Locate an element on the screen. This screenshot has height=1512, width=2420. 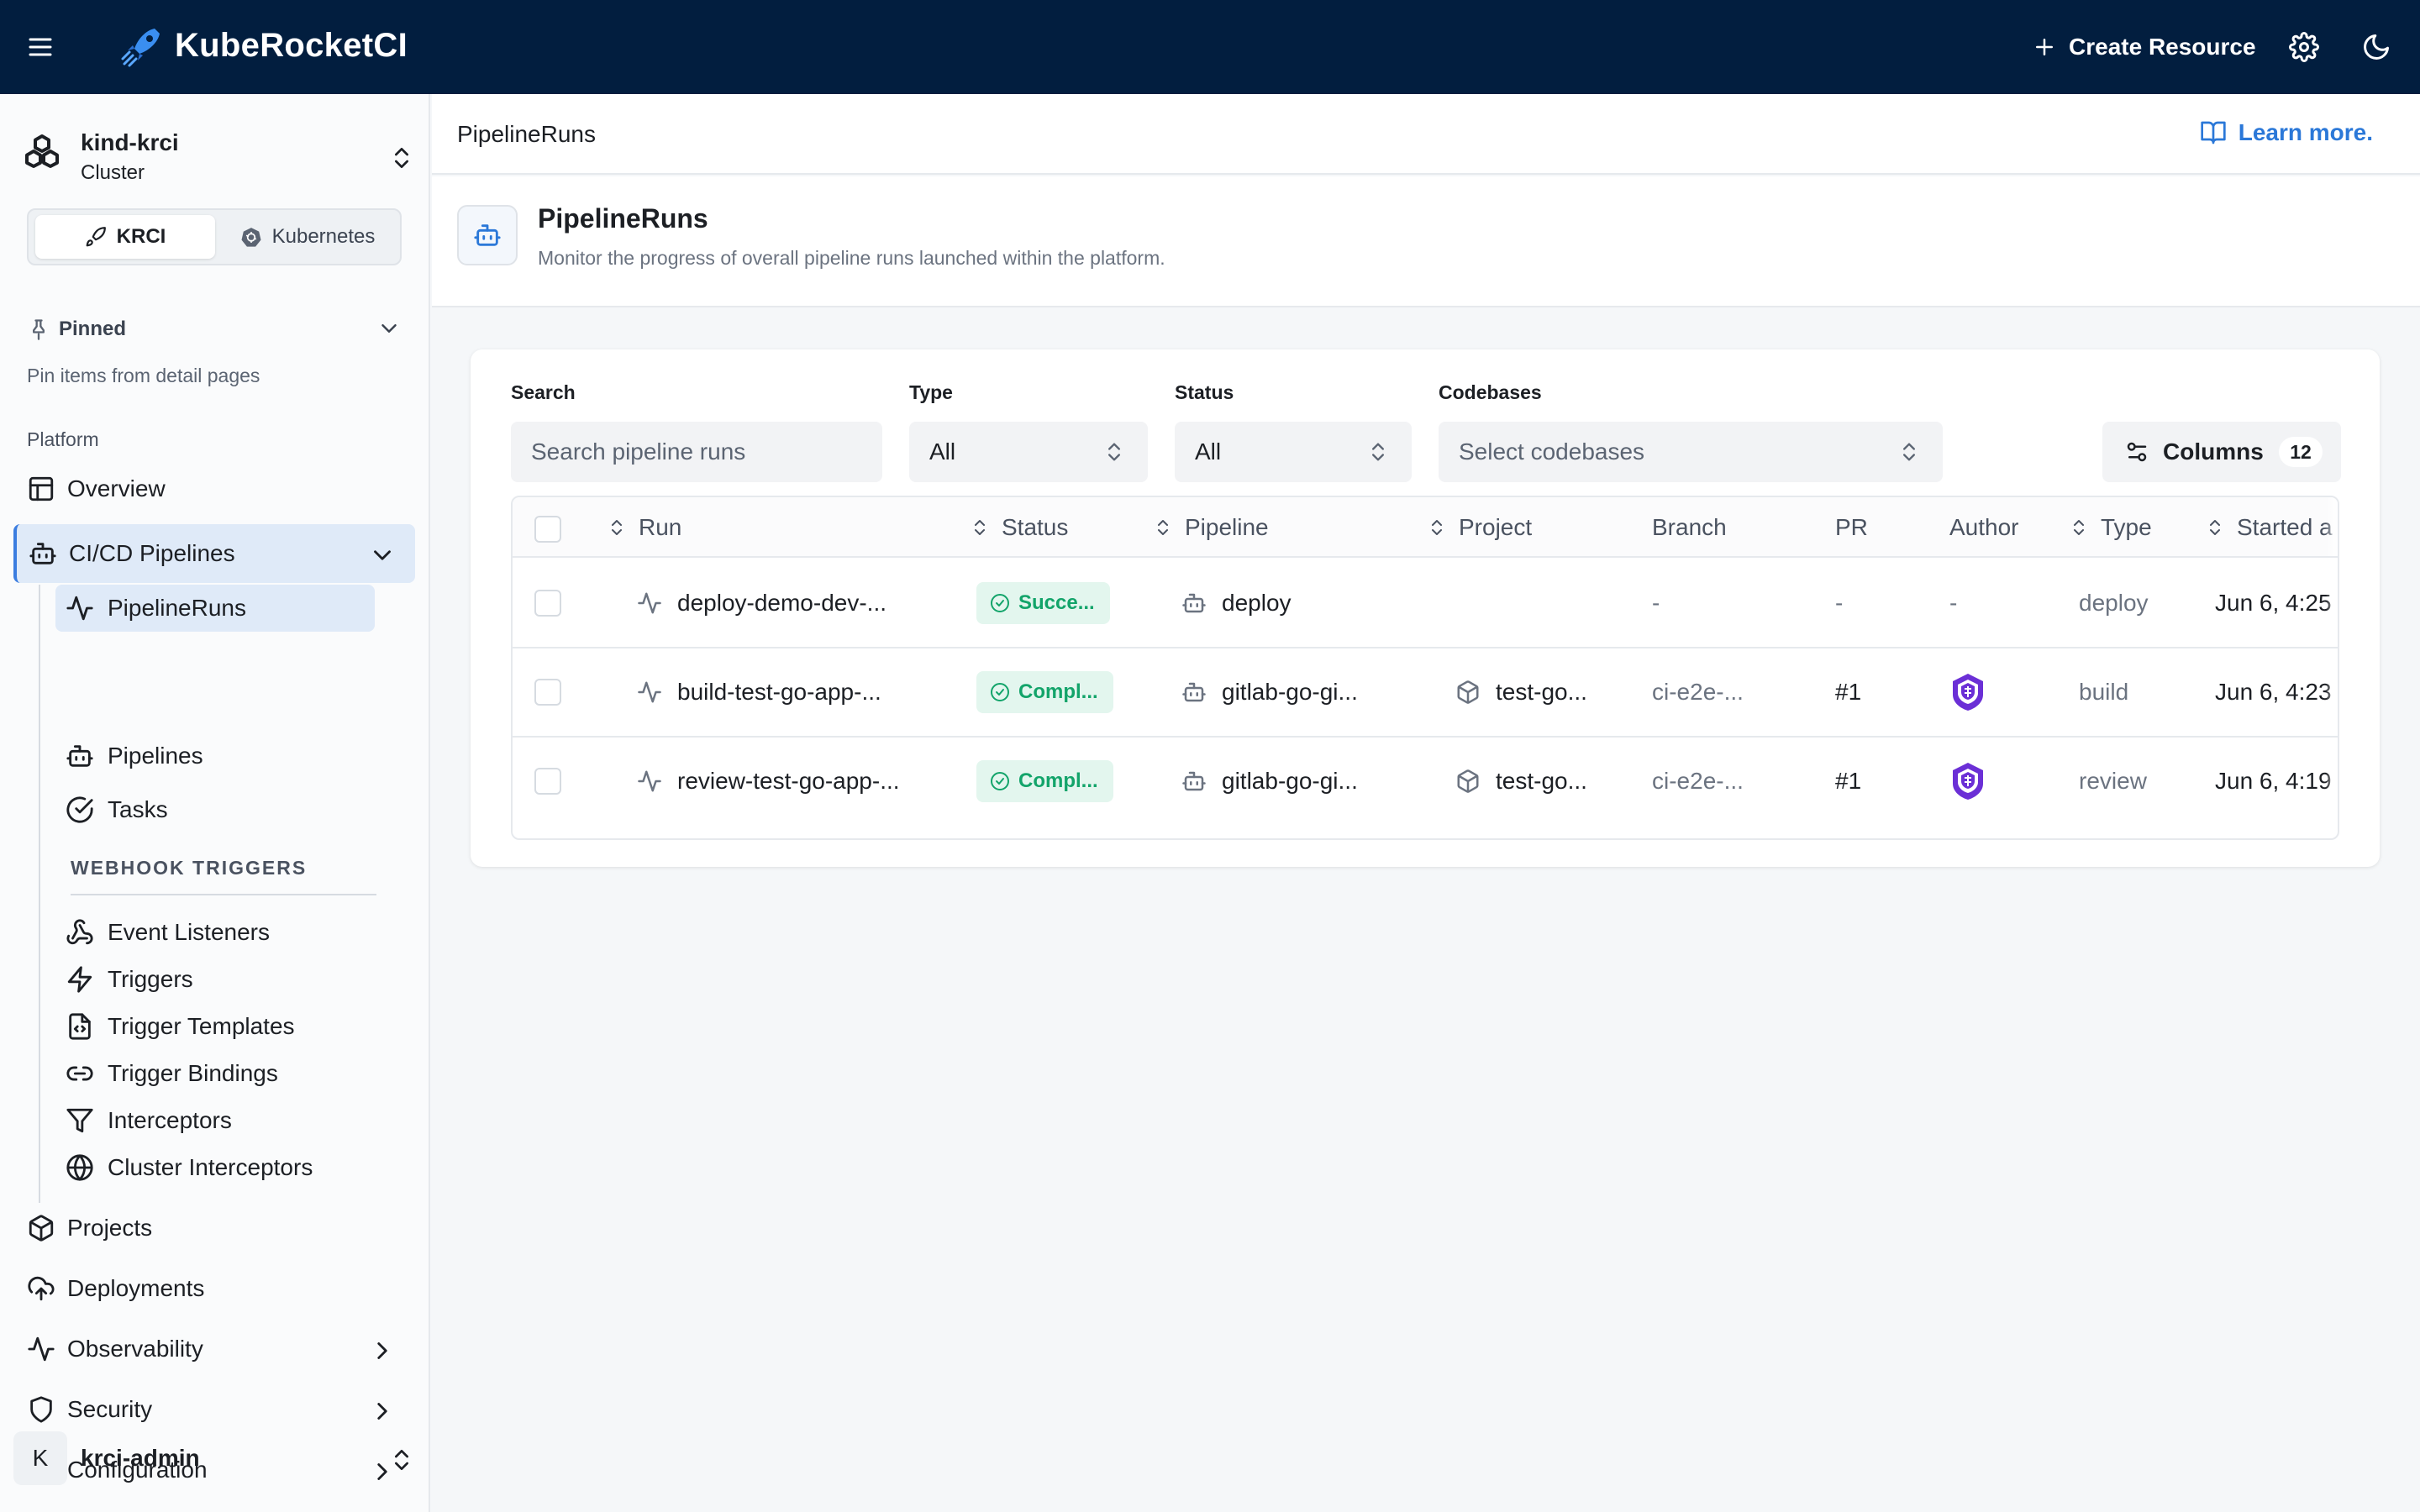
create-resource-label: Create Resource is located at coordinates (2162, 47).